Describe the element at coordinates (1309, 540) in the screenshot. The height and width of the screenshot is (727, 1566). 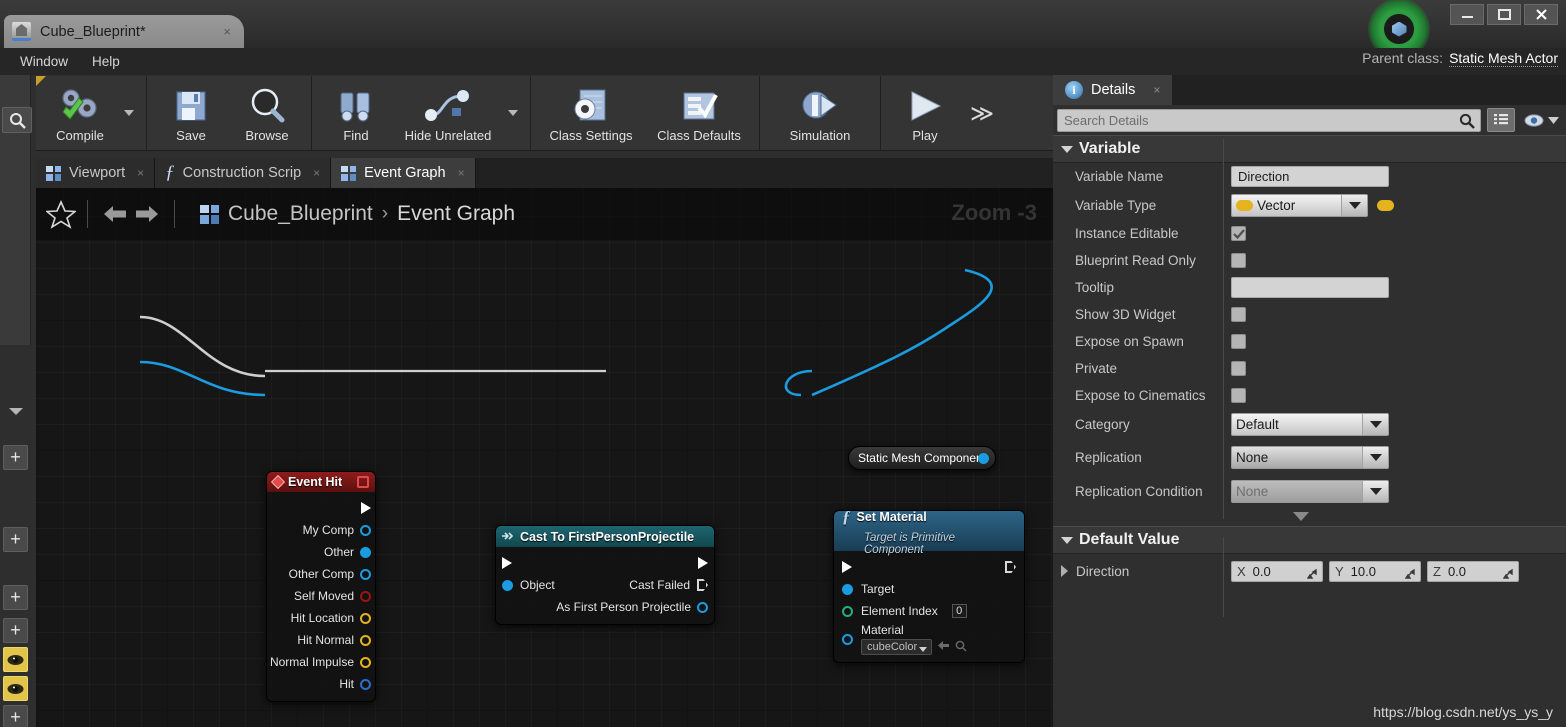
I see `section-header-default-value: Default Value` at that location.